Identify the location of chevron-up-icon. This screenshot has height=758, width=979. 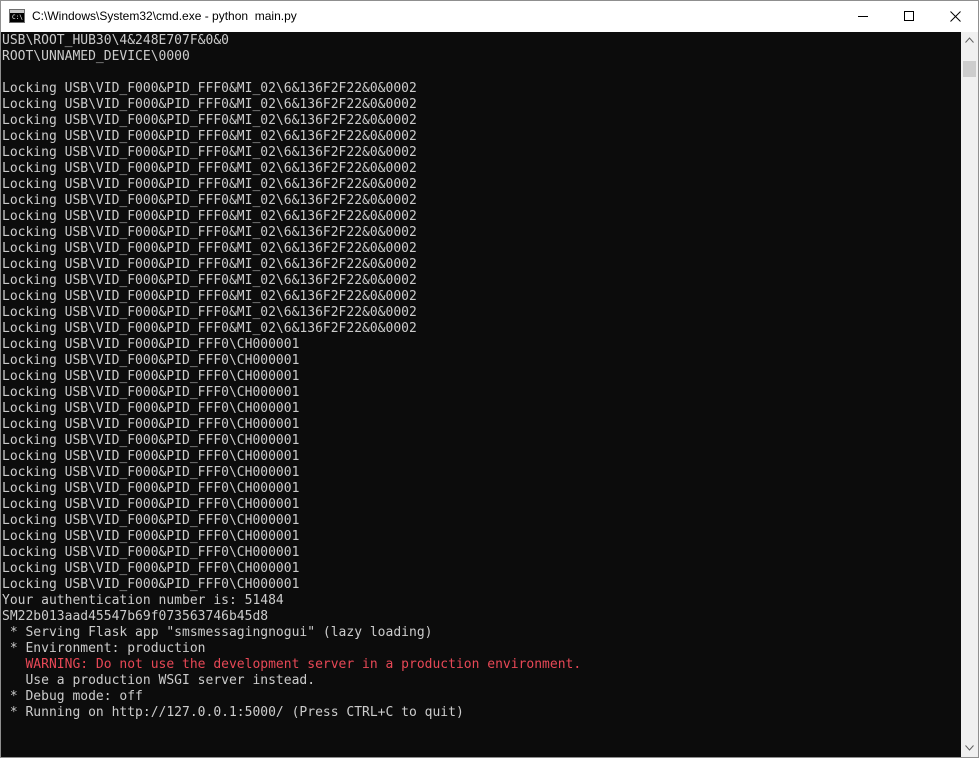
(969, 40).